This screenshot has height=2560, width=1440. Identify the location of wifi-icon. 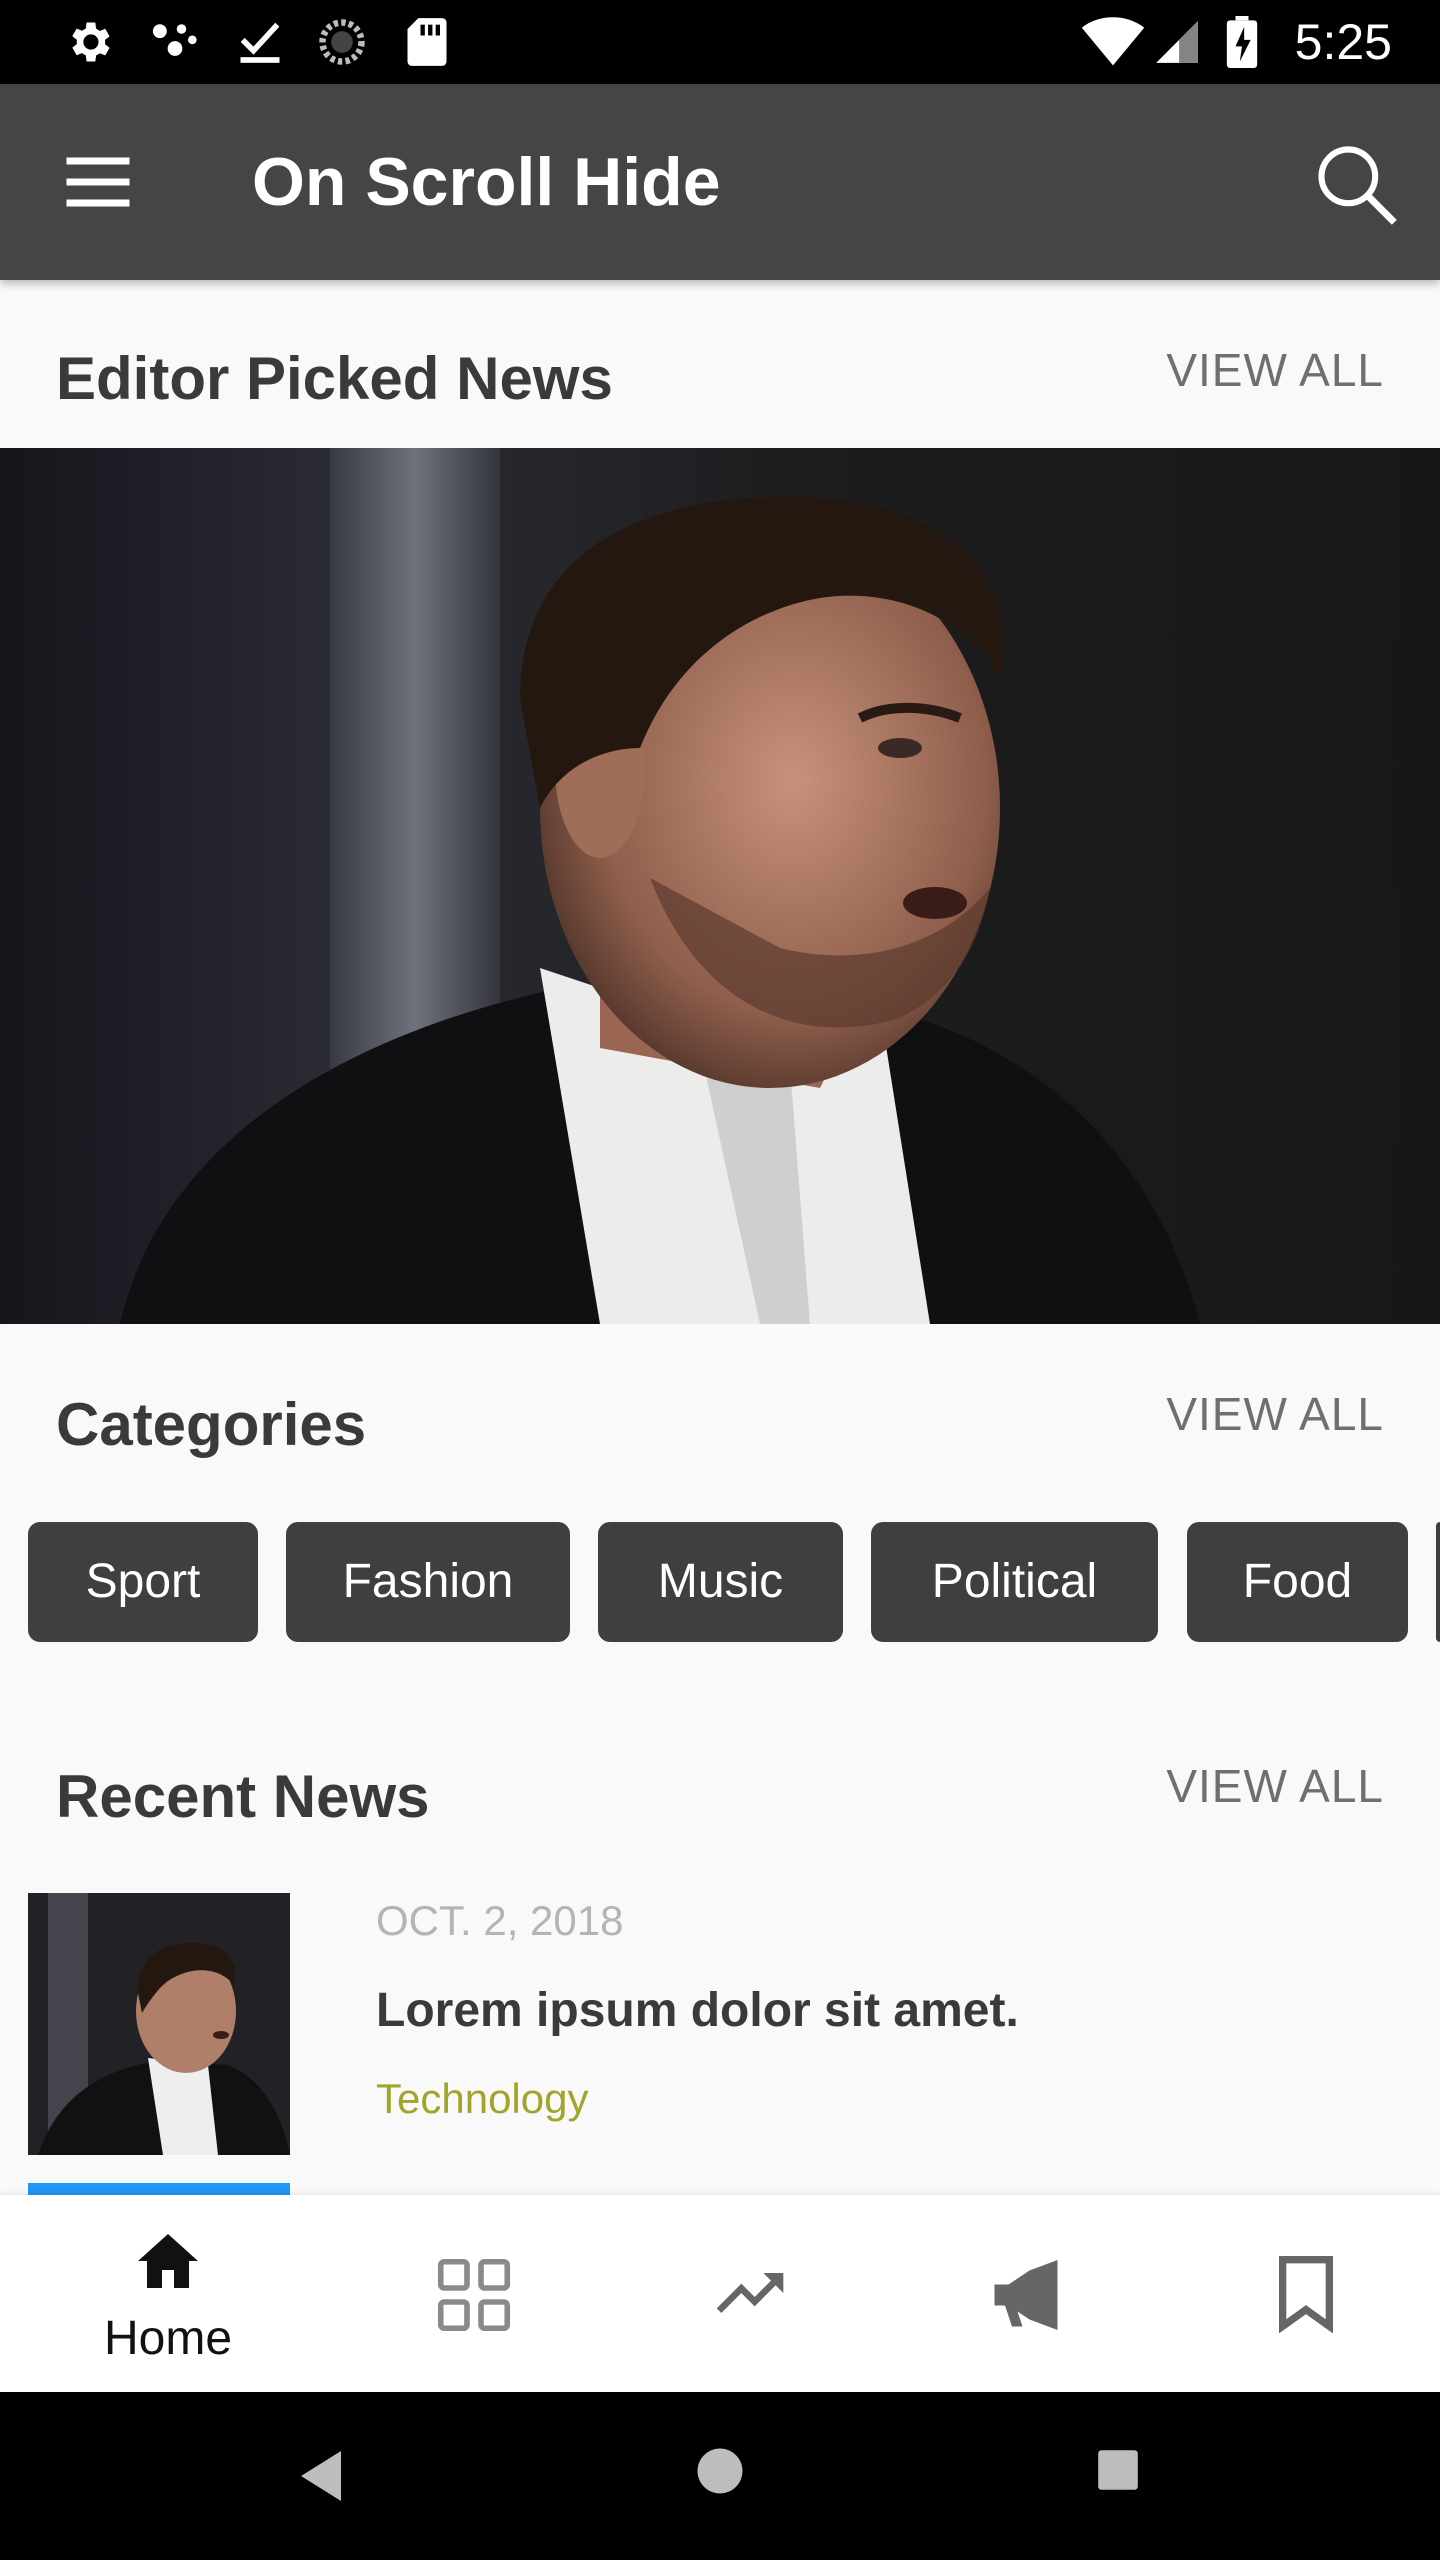
(1113, 41).